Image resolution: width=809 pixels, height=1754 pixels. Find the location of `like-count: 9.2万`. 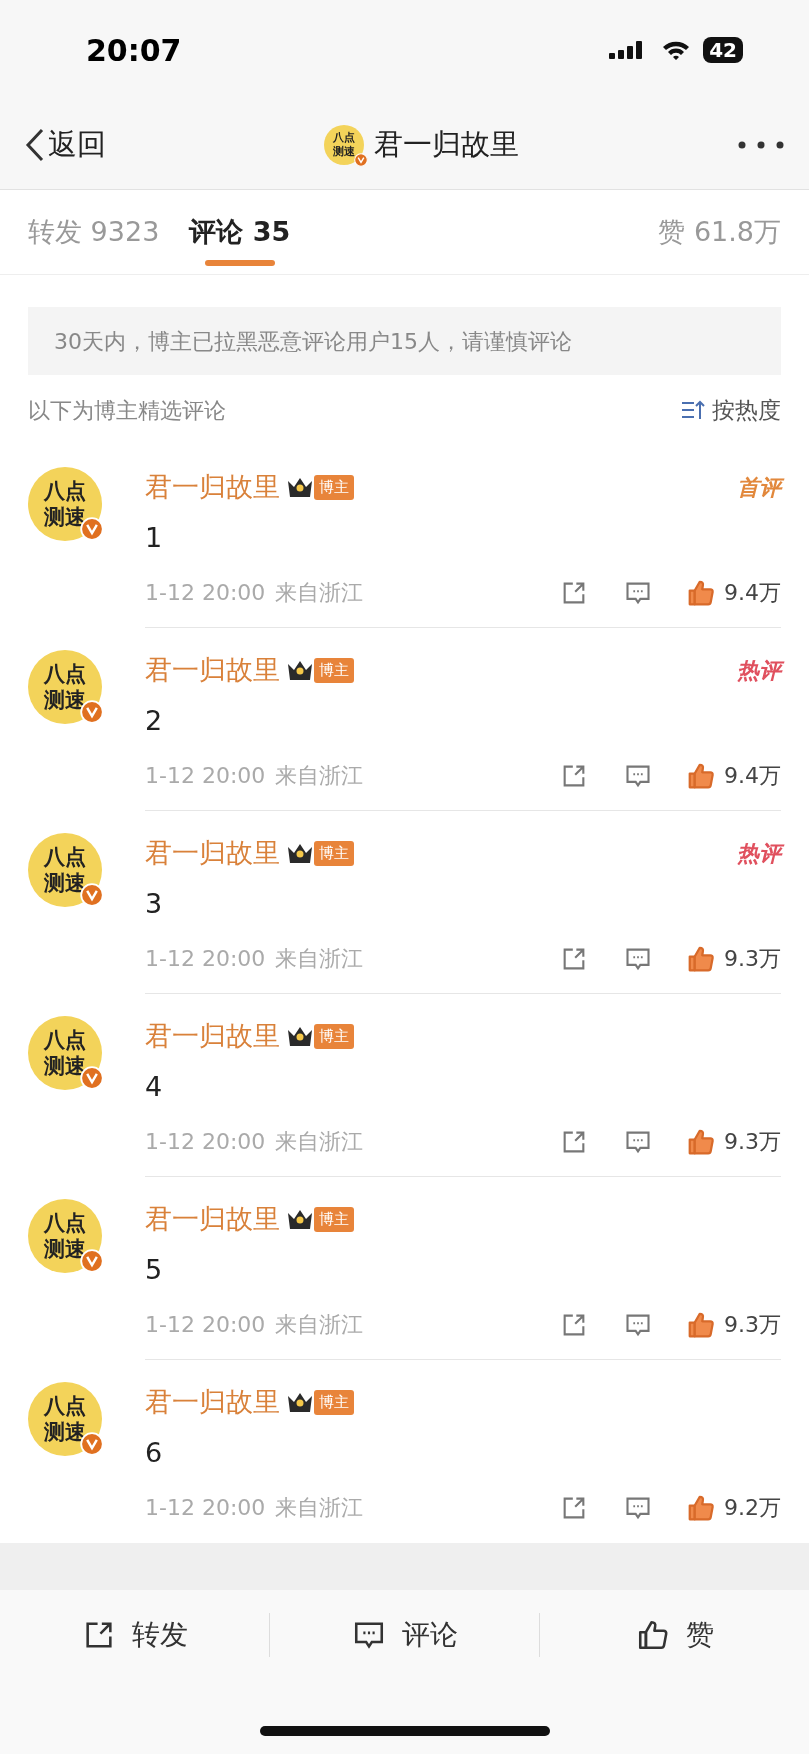

like-count: 9.2万 is located at coordinates (752, 1508).